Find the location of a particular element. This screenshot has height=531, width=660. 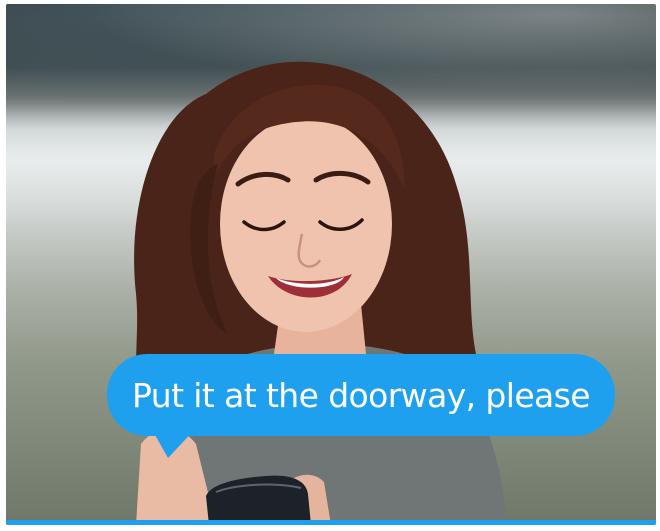

speech-bubble: Put it at the doorway, please is located at coordinates (361, 395).